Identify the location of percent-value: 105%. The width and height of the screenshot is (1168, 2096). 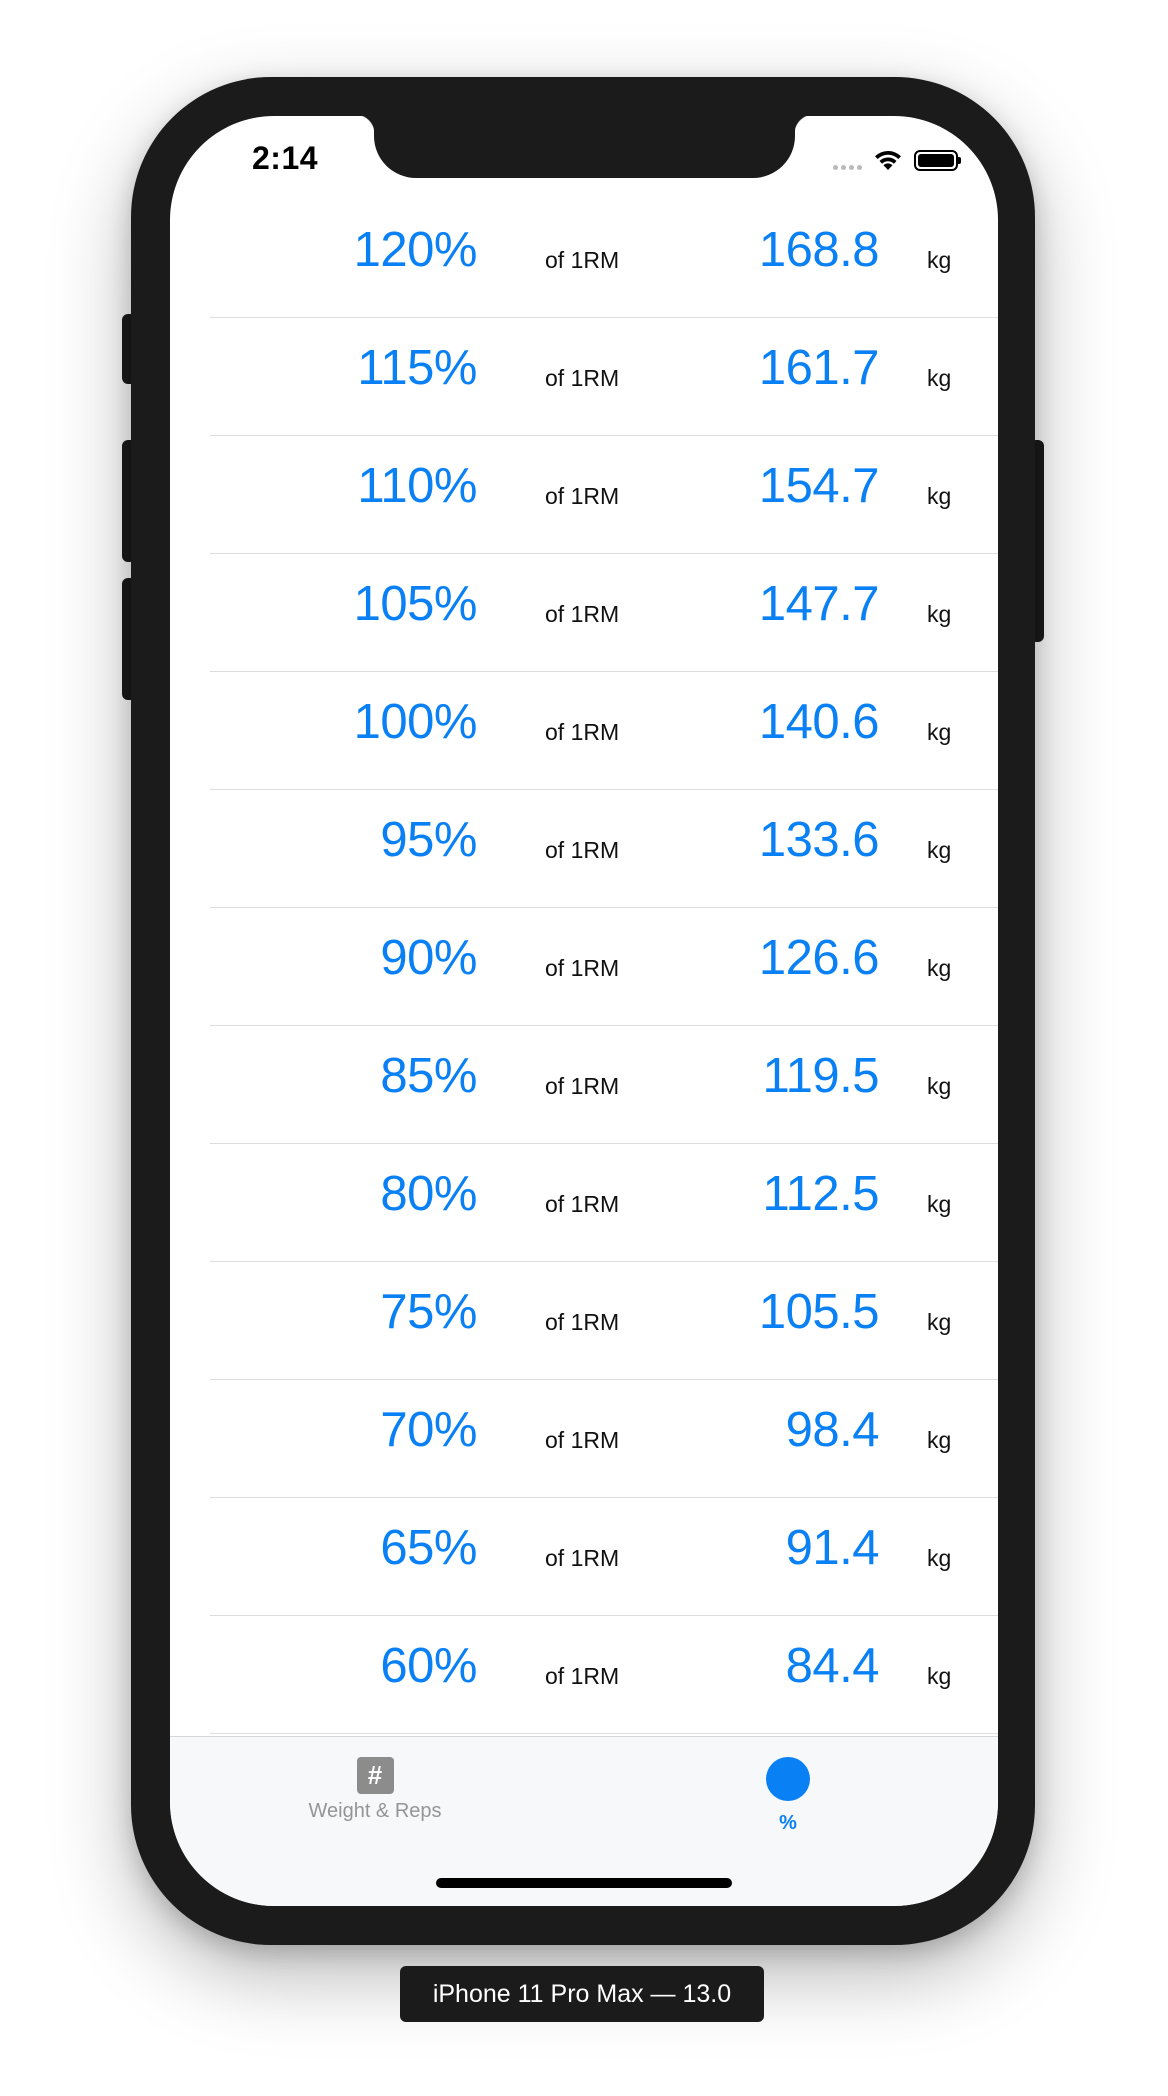
(415, 604).